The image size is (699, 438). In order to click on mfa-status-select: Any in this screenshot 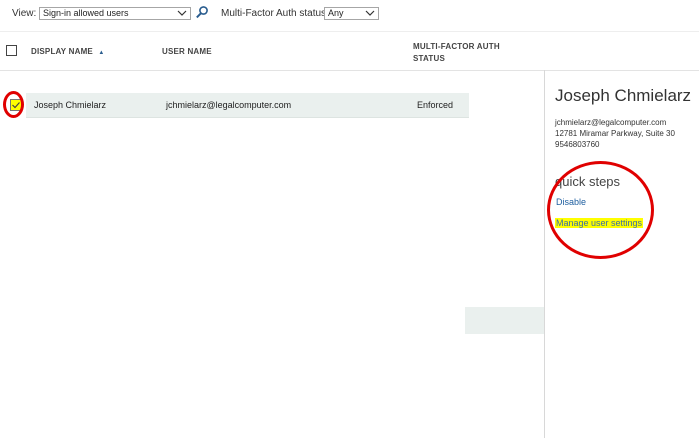, I will do `click(351, 13)`.